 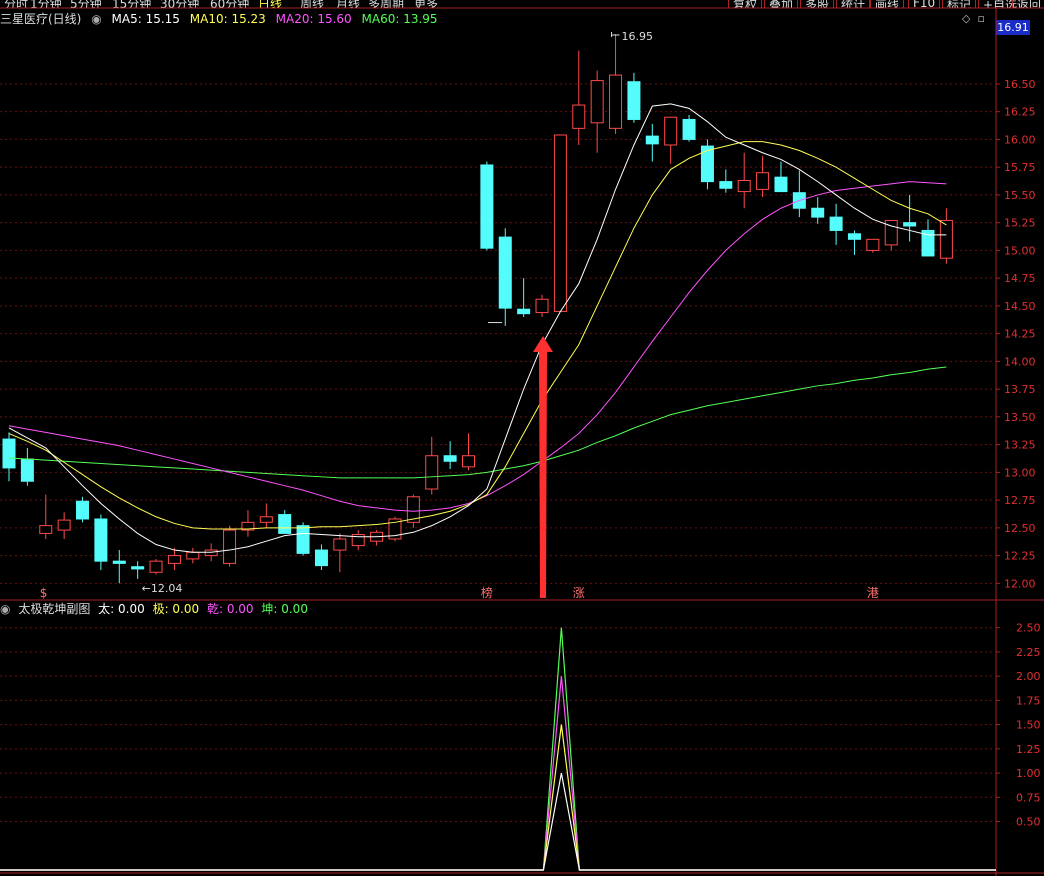 What do you see at coordinates (1028, 797) in the screenshot?
I see `sub-tick-label: 0.75` at bounding box center [1028, 797].